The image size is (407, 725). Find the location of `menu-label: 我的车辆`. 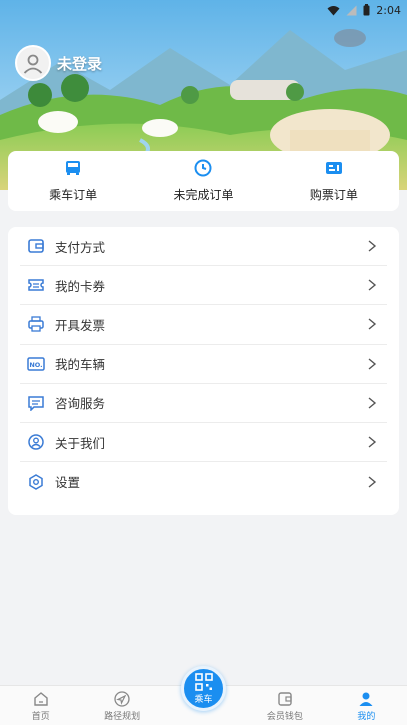

menu-label: 我的车辆 is located at coordinates (80, 365).